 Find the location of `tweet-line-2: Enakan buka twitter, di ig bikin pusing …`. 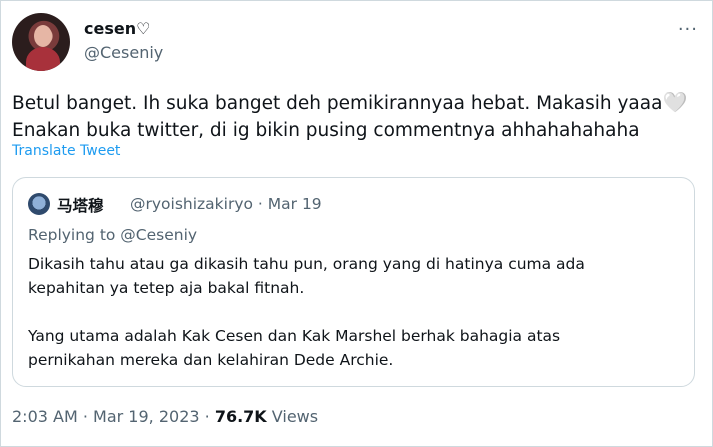

tweet-line-2: Enakan buka twitter, di ig bikin pusing … is located at coordinates (326, 130).